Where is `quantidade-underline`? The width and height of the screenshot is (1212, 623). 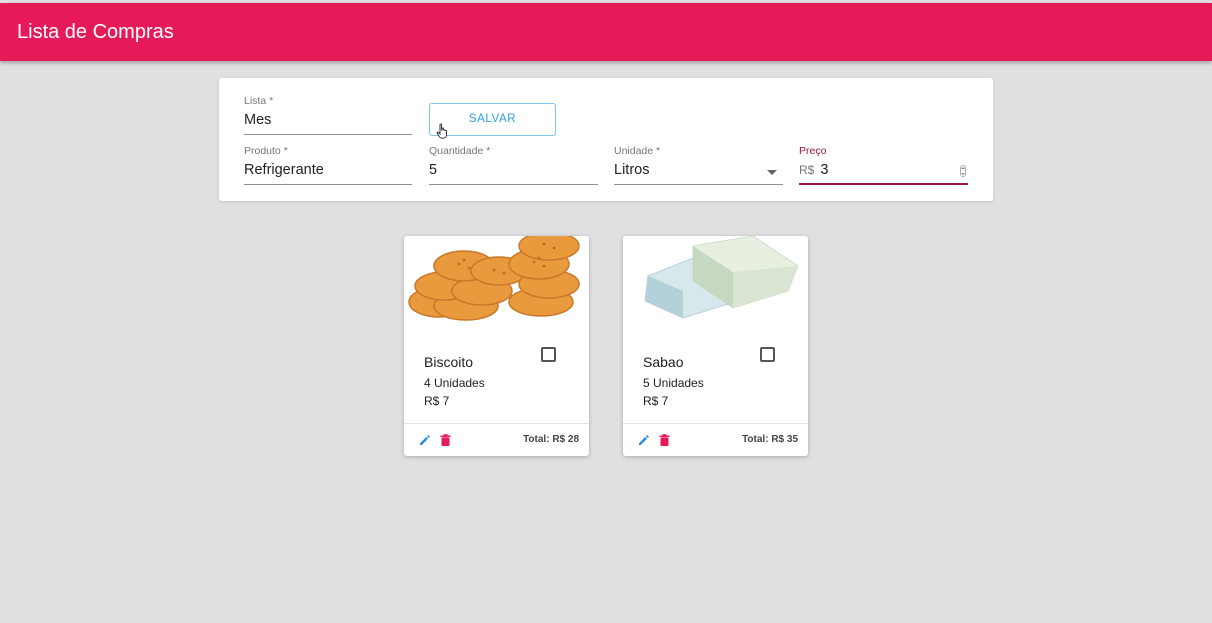
quantidade-underline is located at coordinates (513, 184).